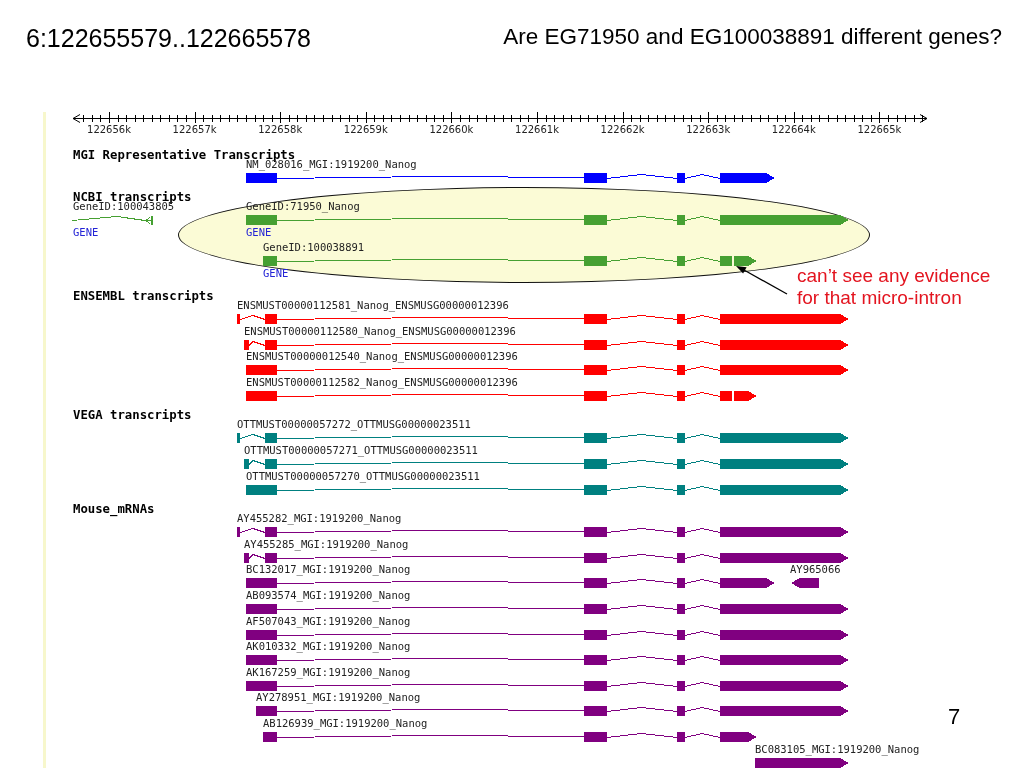  What do you see at coordinates (708, 130) in the screenshot?
I see `ruler-label: 122663k` at bounding box center [708, 130].